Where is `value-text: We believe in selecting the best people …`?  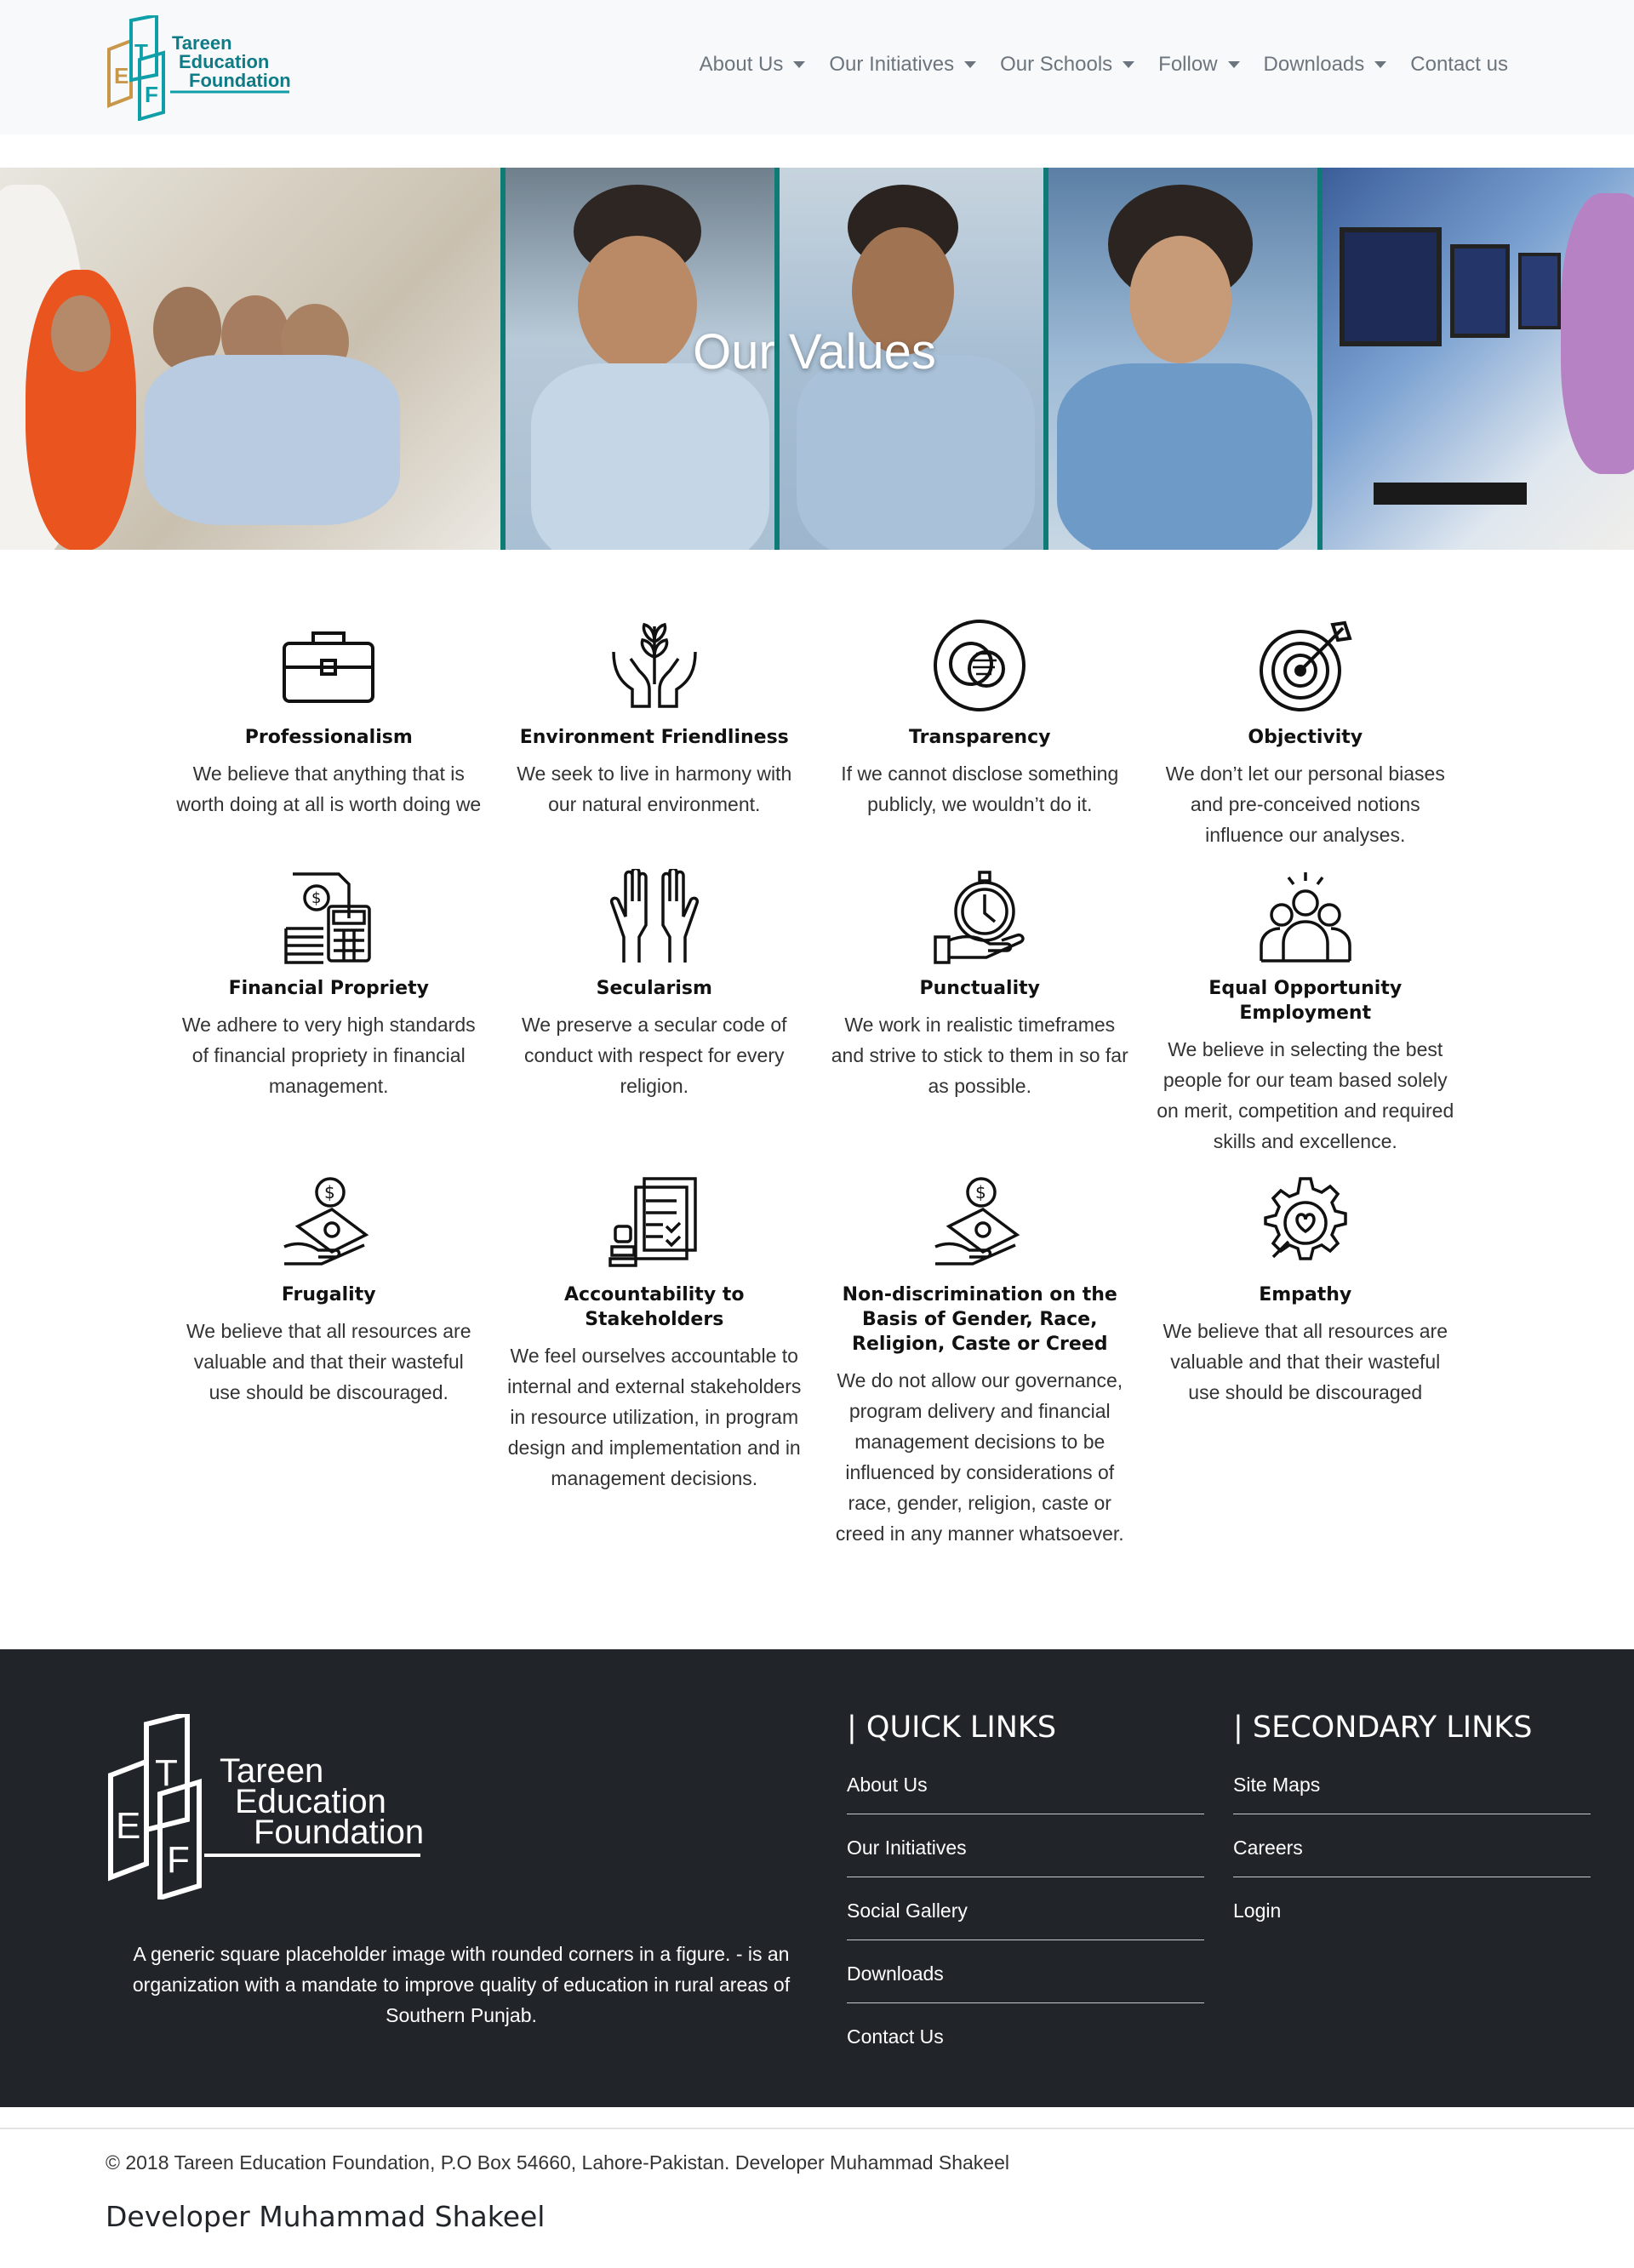
value-text: We believe in selecting the best people … is located at coordinates (1306, 1095).